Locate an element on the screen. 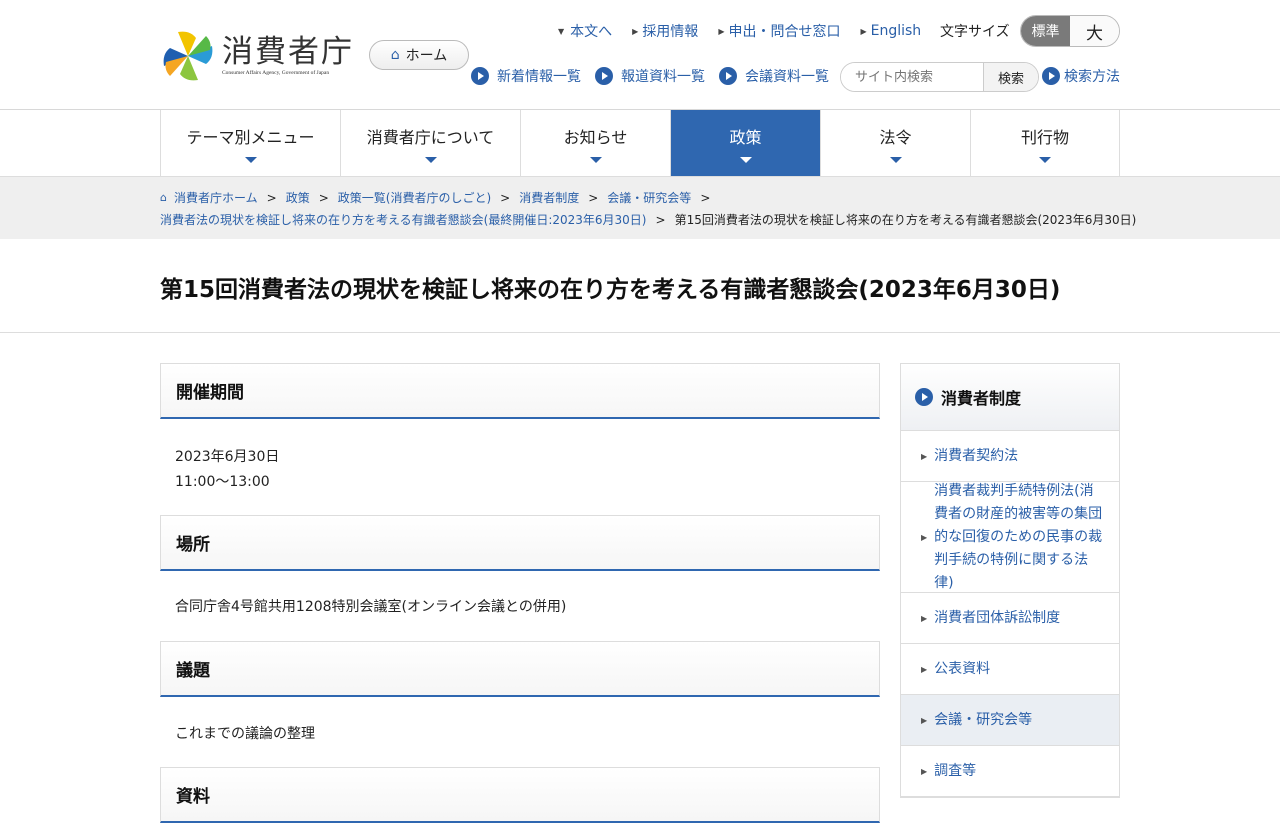  nav-policy: 政策 is located at coordinates (746, 143).